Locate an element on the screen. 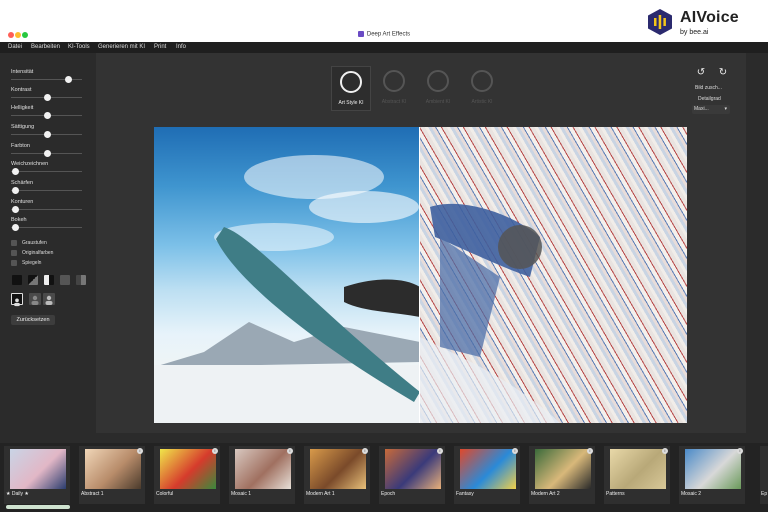  reset-button: Zurücksetzen is located at coordinates (33, 320).